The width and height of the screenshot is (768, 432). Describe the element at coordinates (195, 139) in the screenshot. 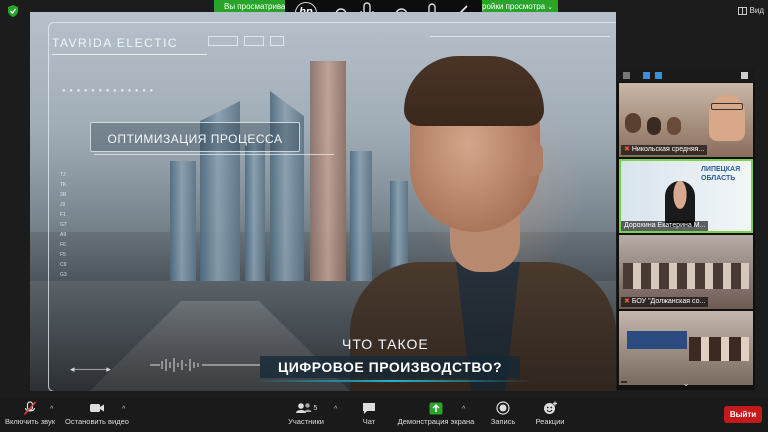

I see `process-label: ОПТИМИЗАЦИЯ ПРОЦЕССА` at that location.